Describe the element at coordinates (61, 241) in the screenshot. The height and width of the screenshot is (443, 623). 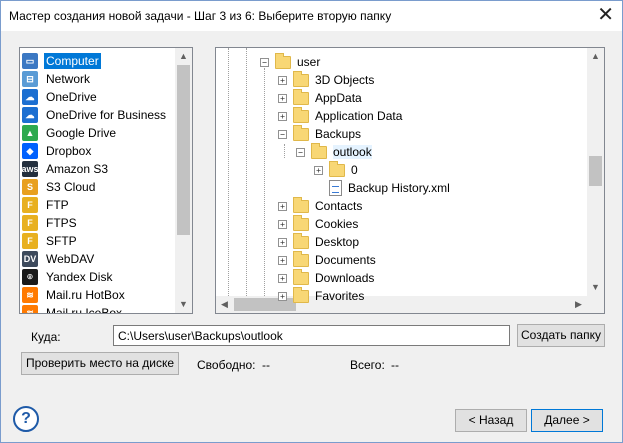
I see `location-label: SFTP` at that location.